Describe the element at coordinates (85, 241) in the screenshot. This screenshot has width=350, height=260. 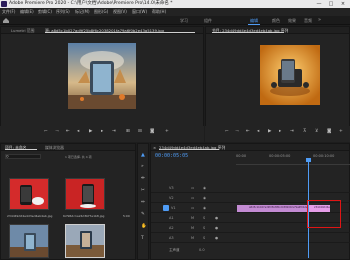
I see `project-item-thumbnail-selected` at that location.